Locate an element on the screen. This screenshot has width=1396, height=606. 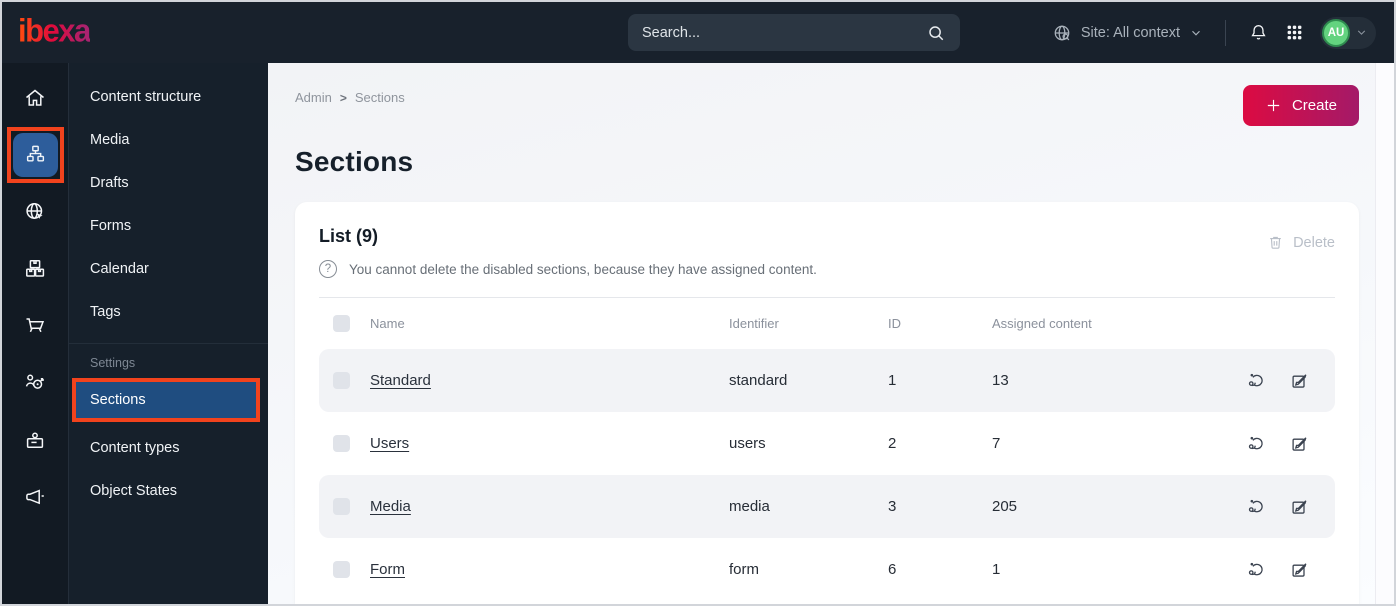
cell-assigned-content: 205 is located at coordinates (1005, 506).